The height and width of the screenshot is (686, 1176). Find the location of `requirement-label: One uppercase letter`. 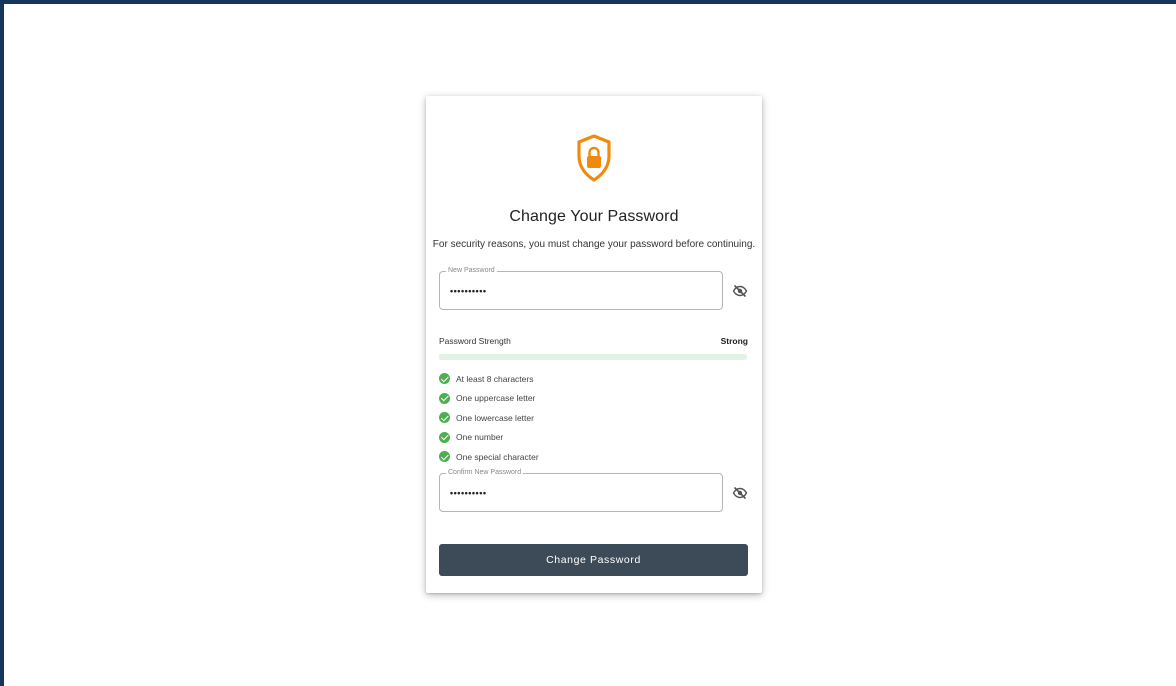

requirement-label: One uppercase letter is located at coordinates (496, 398).